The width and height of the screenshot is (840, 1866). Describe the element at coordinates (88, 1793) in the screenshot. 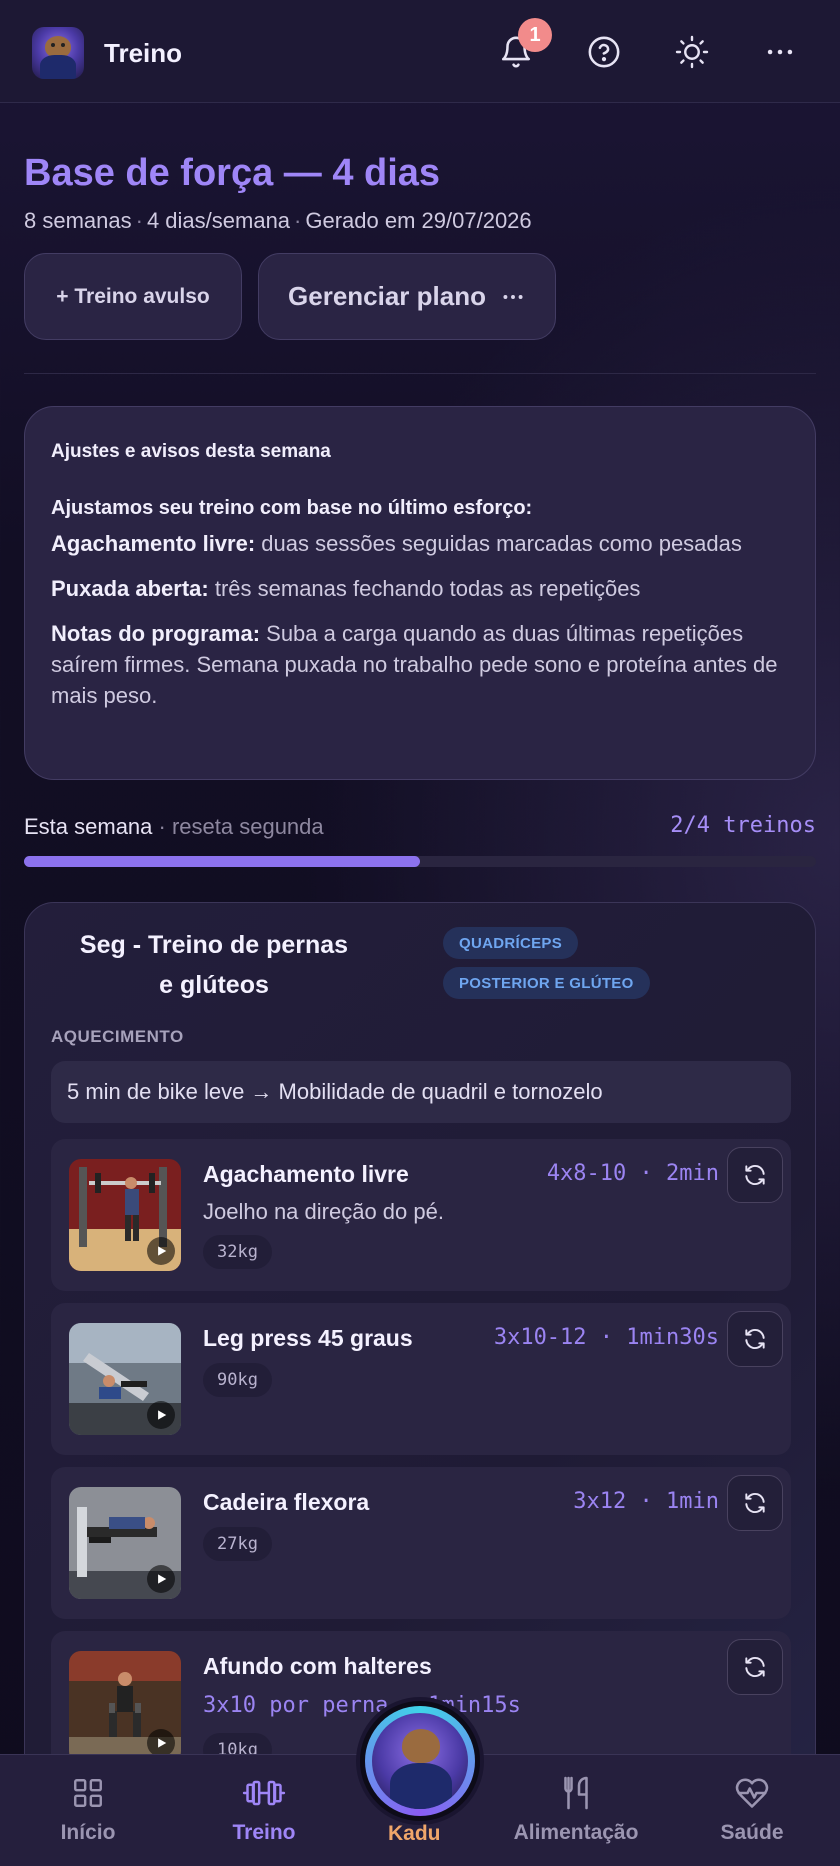

I see `grid-icon` at that location.